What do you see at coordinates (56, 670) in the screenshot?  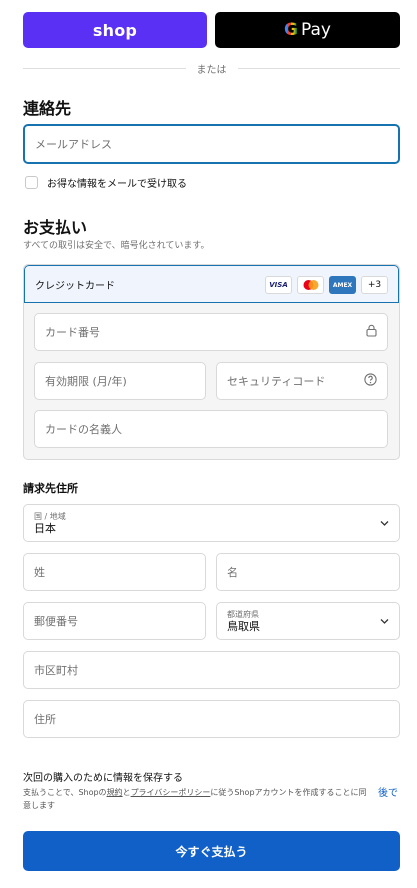 I see `city-placeholder: 市区町村` at bounding box center [56, 670].